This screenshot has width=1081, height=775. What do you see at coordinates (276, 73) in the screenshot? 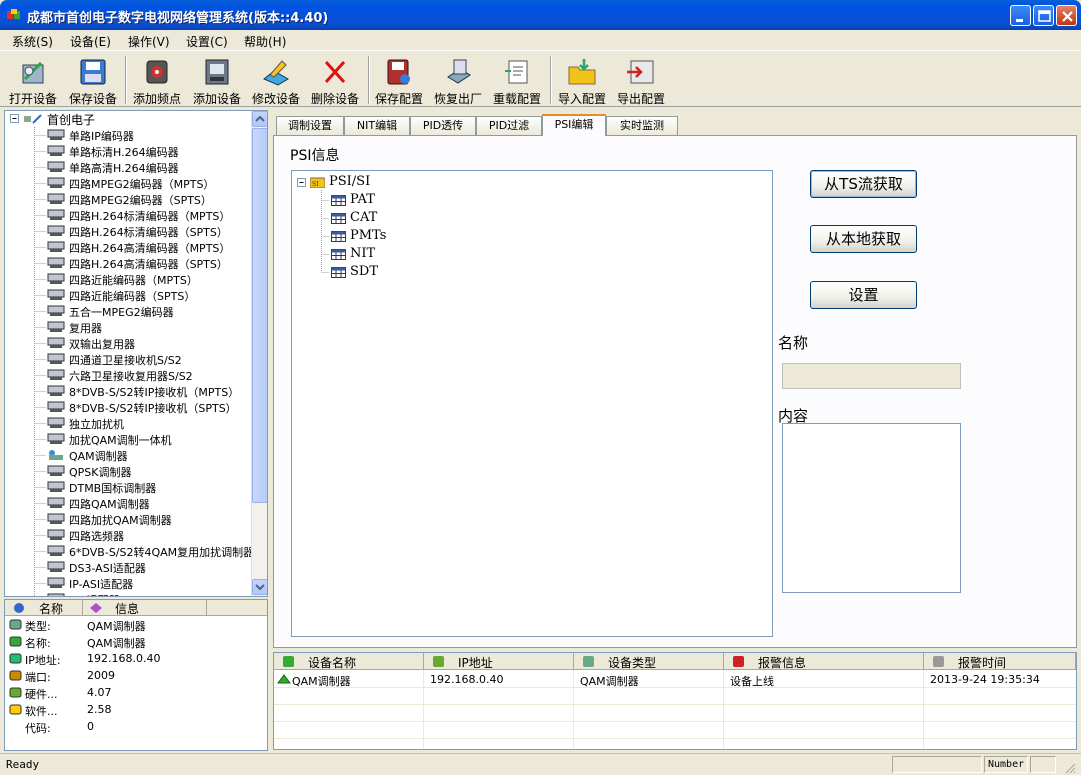
I see `edit-device-icon` at bounding box center [276, 73].